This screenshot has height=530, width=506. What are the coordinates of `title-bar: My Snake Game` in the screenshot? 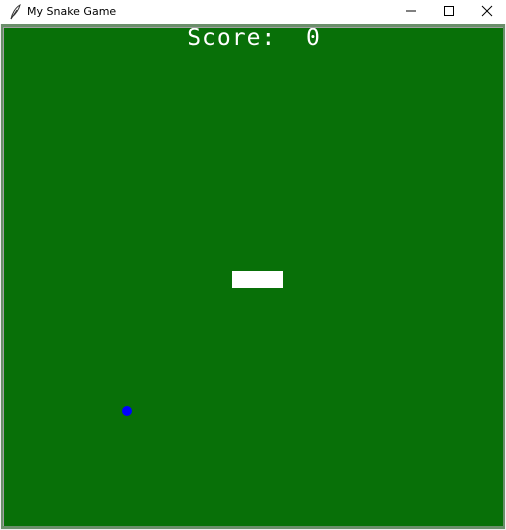 It's located at (253, 12).